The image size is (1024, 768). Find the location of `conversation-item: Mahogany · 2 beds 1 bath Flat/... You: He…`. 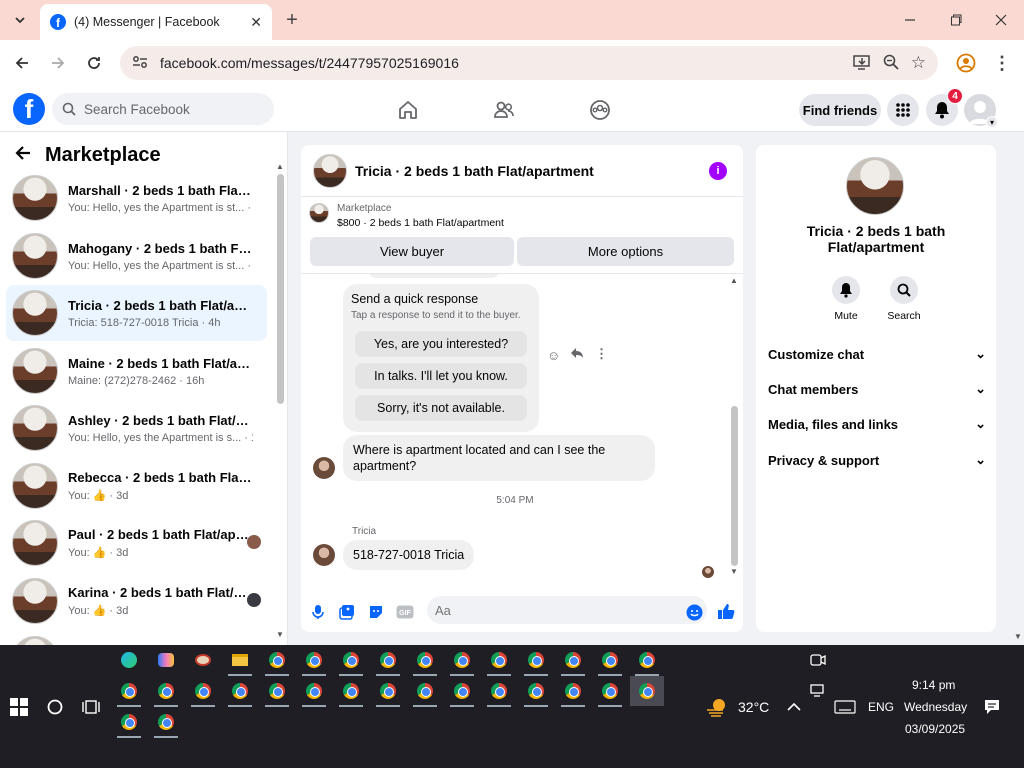

conversation-item: Mahogany · 2 beds 1 bath Flat/... You: He… is located at coordinates (136, 256).